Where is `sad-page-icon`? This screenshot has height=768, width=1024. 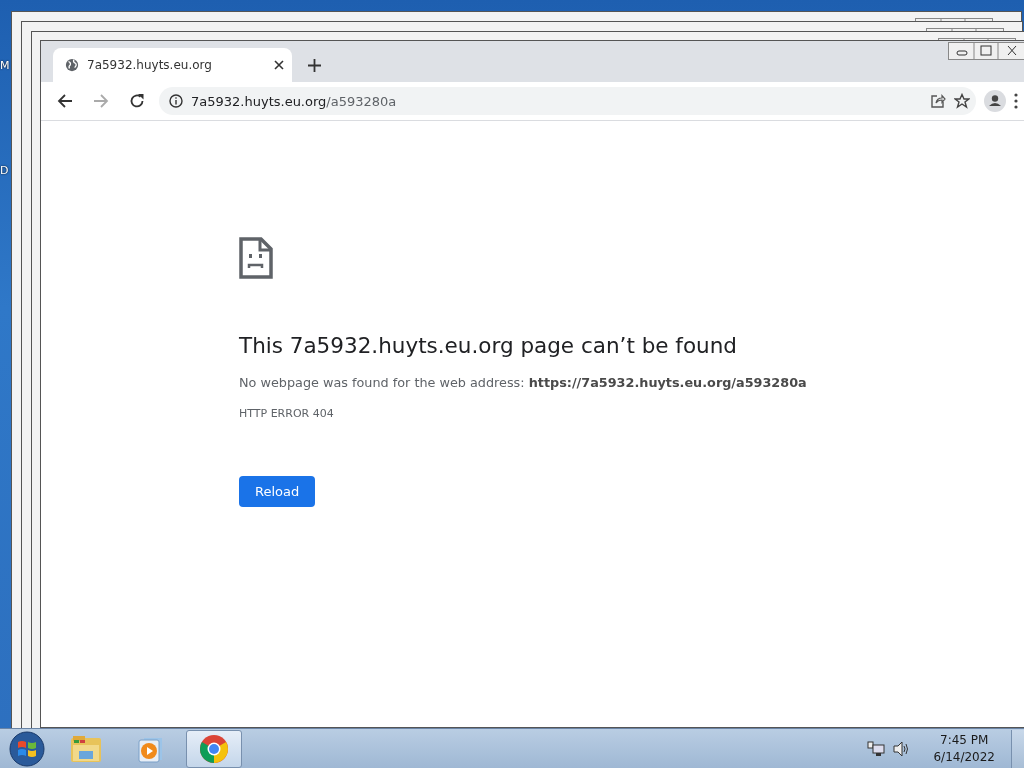
sad-page-icon is located at coordinates (256, 258).